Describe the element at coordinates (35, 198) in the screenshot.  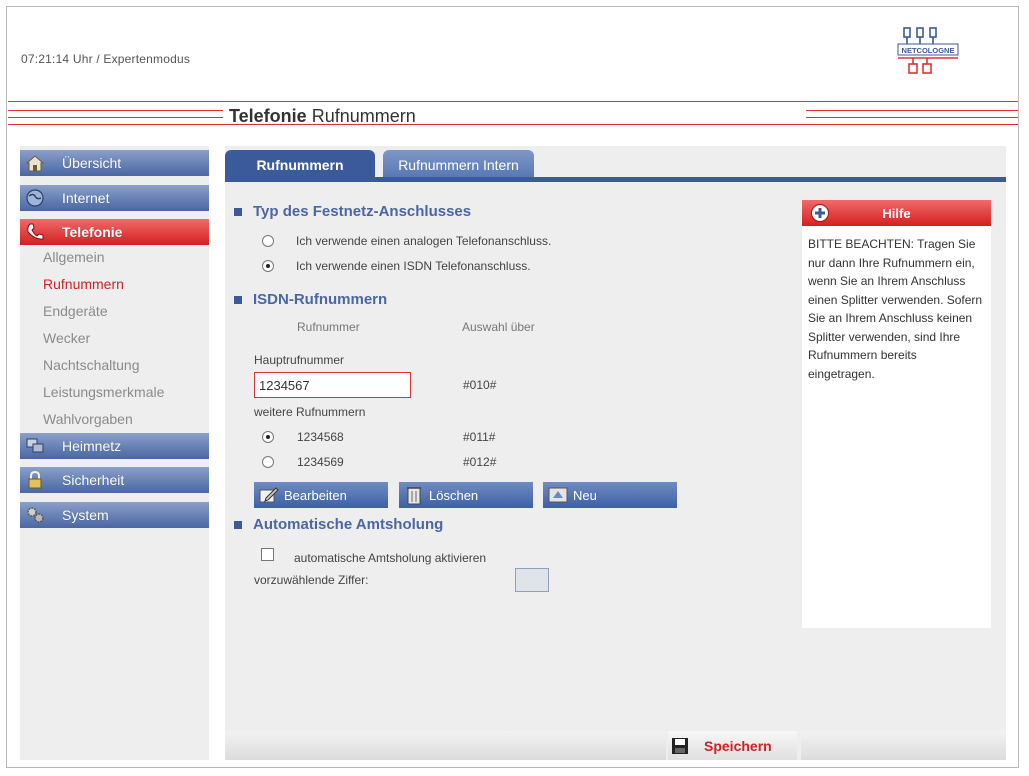
I see `globe-icon` at that location.